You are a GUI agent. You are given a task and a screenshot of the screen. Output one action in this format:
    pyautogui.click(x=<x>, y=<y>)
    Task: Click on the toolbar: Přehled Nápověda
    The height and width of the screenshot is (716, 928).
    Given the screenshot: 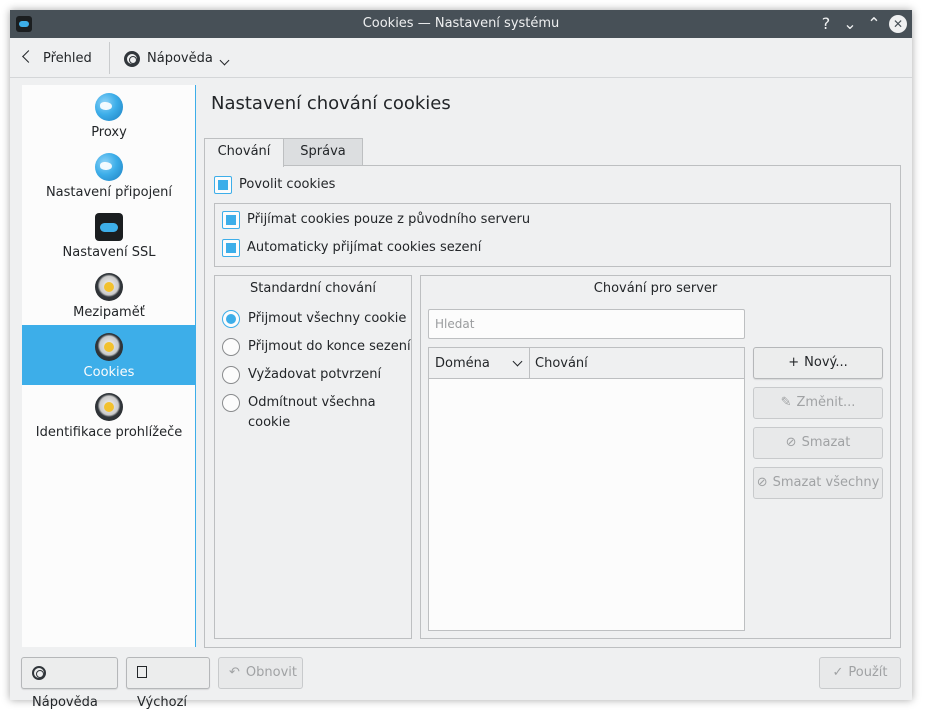 What is the action you would take?
    pyautogui.click(x=461, y=58)
    